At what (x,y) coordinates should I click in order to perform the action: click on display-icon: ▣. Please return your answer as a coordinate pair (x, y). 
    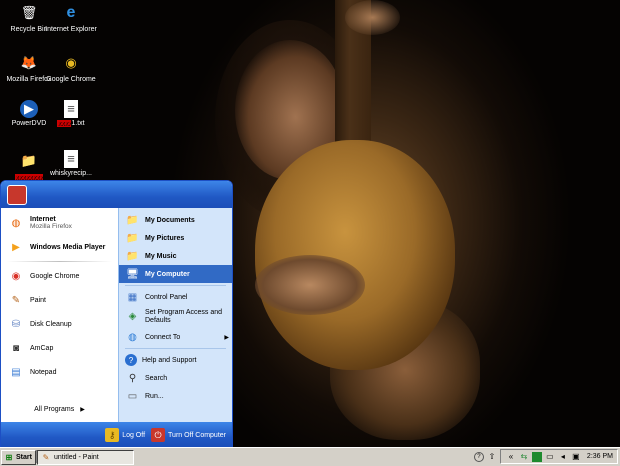
    Looking at the image, I should click on (576, 457).